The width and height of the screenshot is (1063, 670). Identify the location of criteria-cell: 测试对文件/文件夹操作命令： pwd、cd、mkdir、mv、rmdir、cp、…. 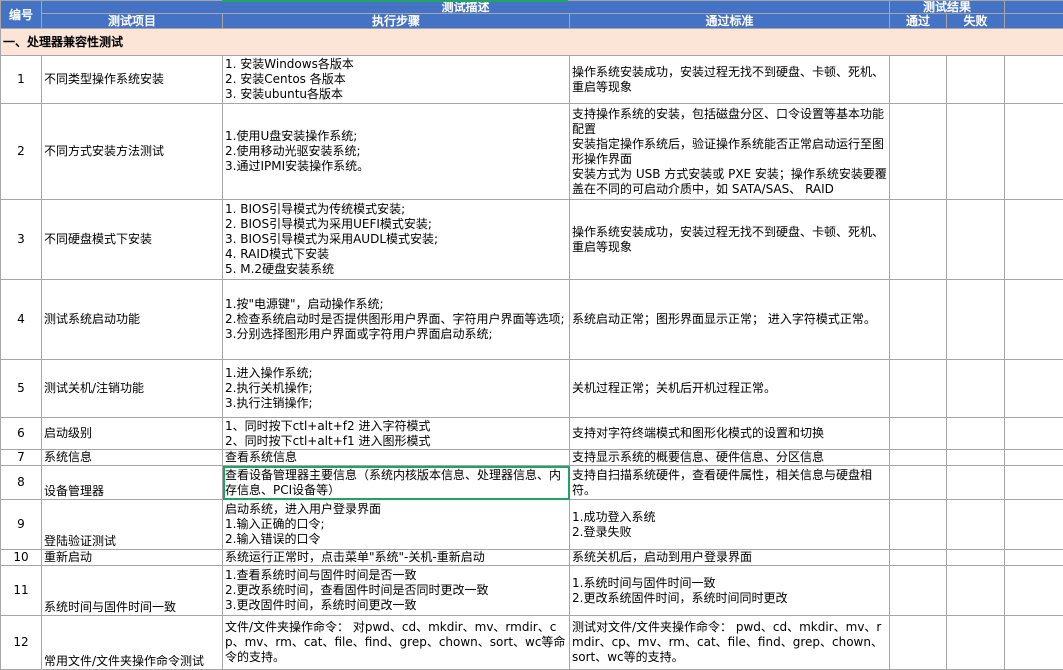
(730, 643).